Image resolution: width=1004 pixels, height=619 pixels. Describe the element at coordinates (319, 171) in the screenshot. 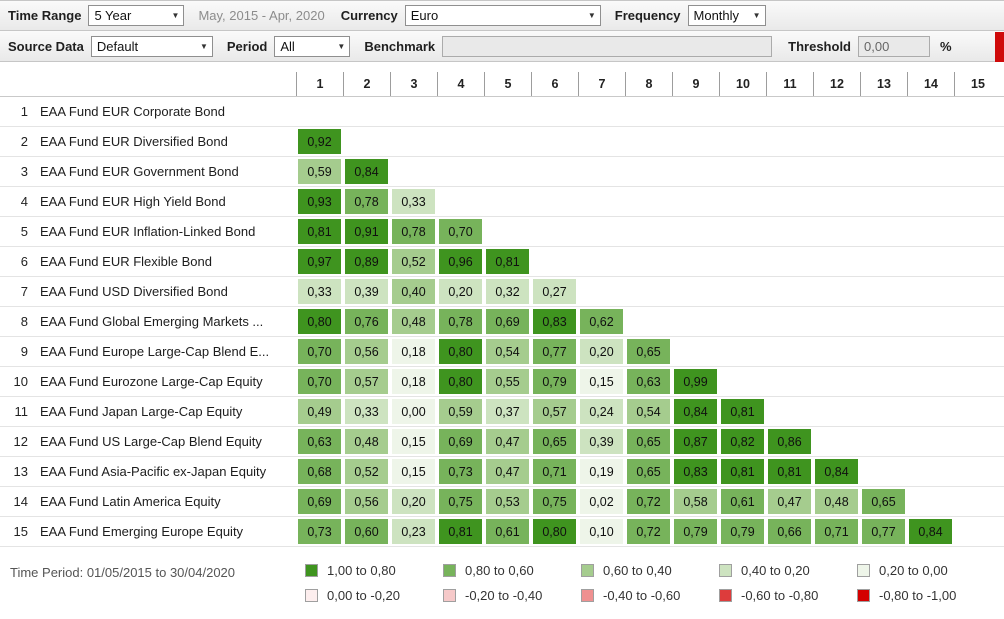

I see `correlation-value: 0,59` at that location.